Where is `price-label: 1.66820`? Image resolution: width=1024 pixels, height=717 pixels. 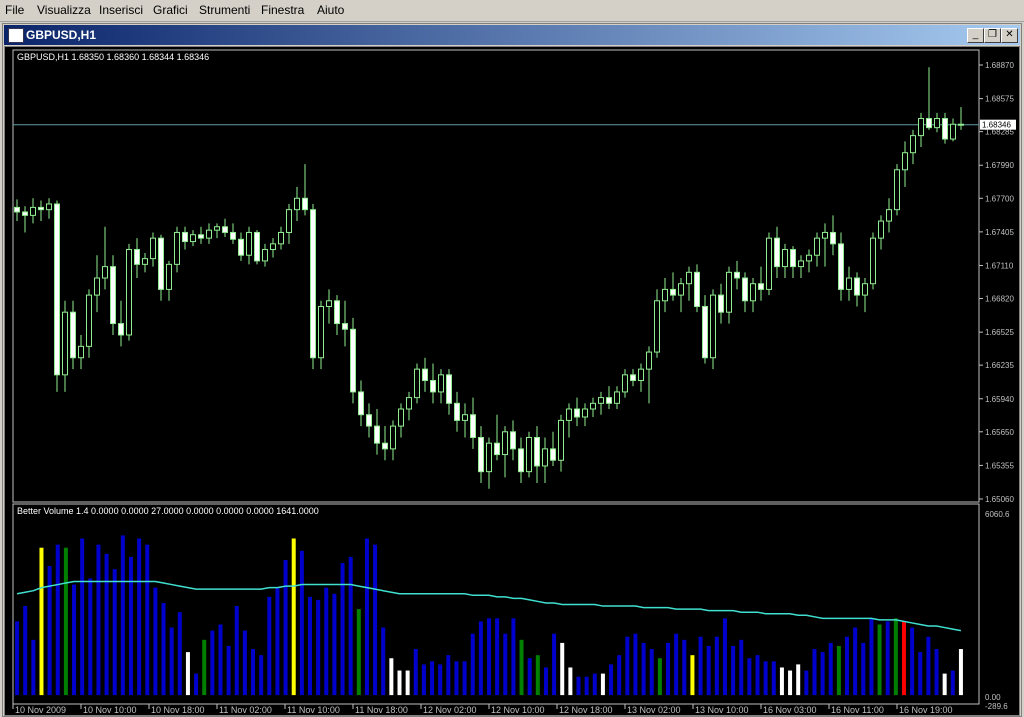 price-label: 1.66820 is located at coordinates (999, 299).